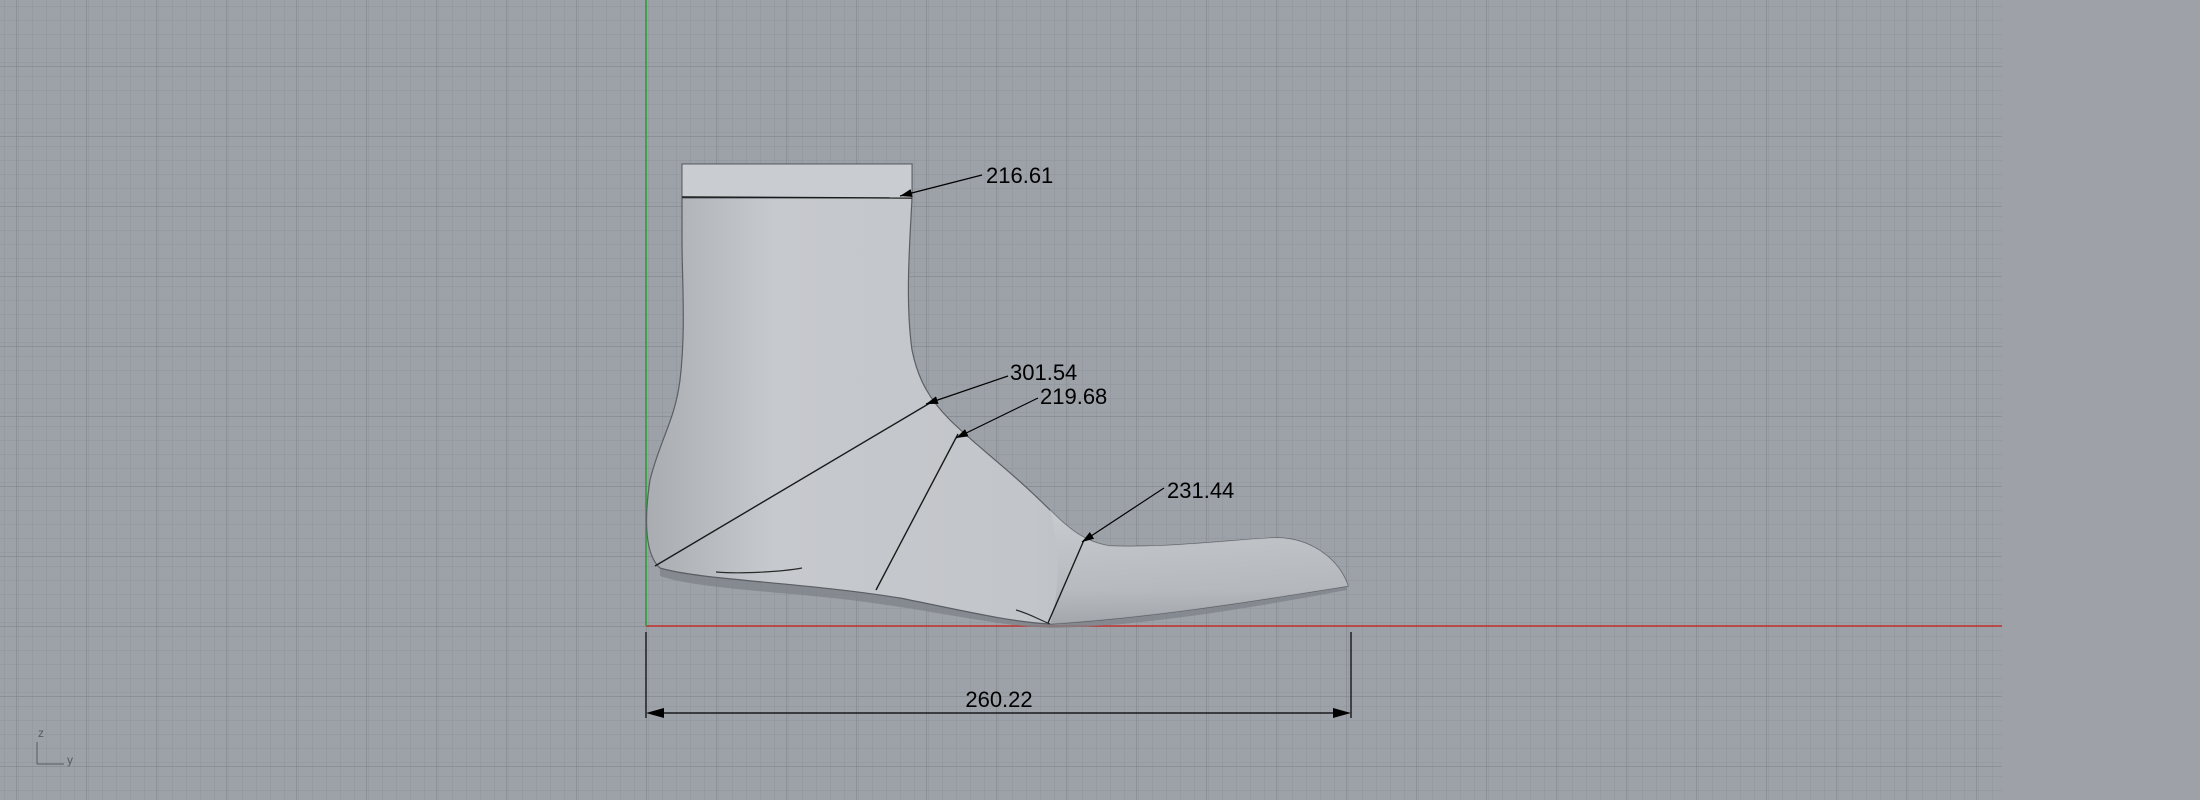 This screenshot has height=800, width=2200. Describe the element at coordinates (797, 181) in the screenshot. I see `collar-band` at that location.